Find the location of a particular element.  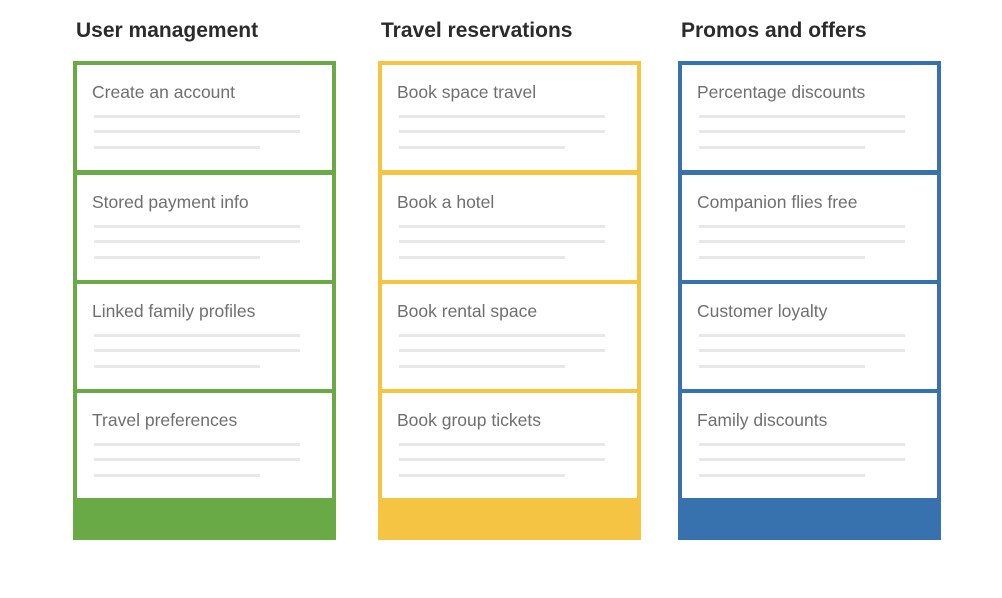

story-card: Book rental space is located at coordinates (509, 336).